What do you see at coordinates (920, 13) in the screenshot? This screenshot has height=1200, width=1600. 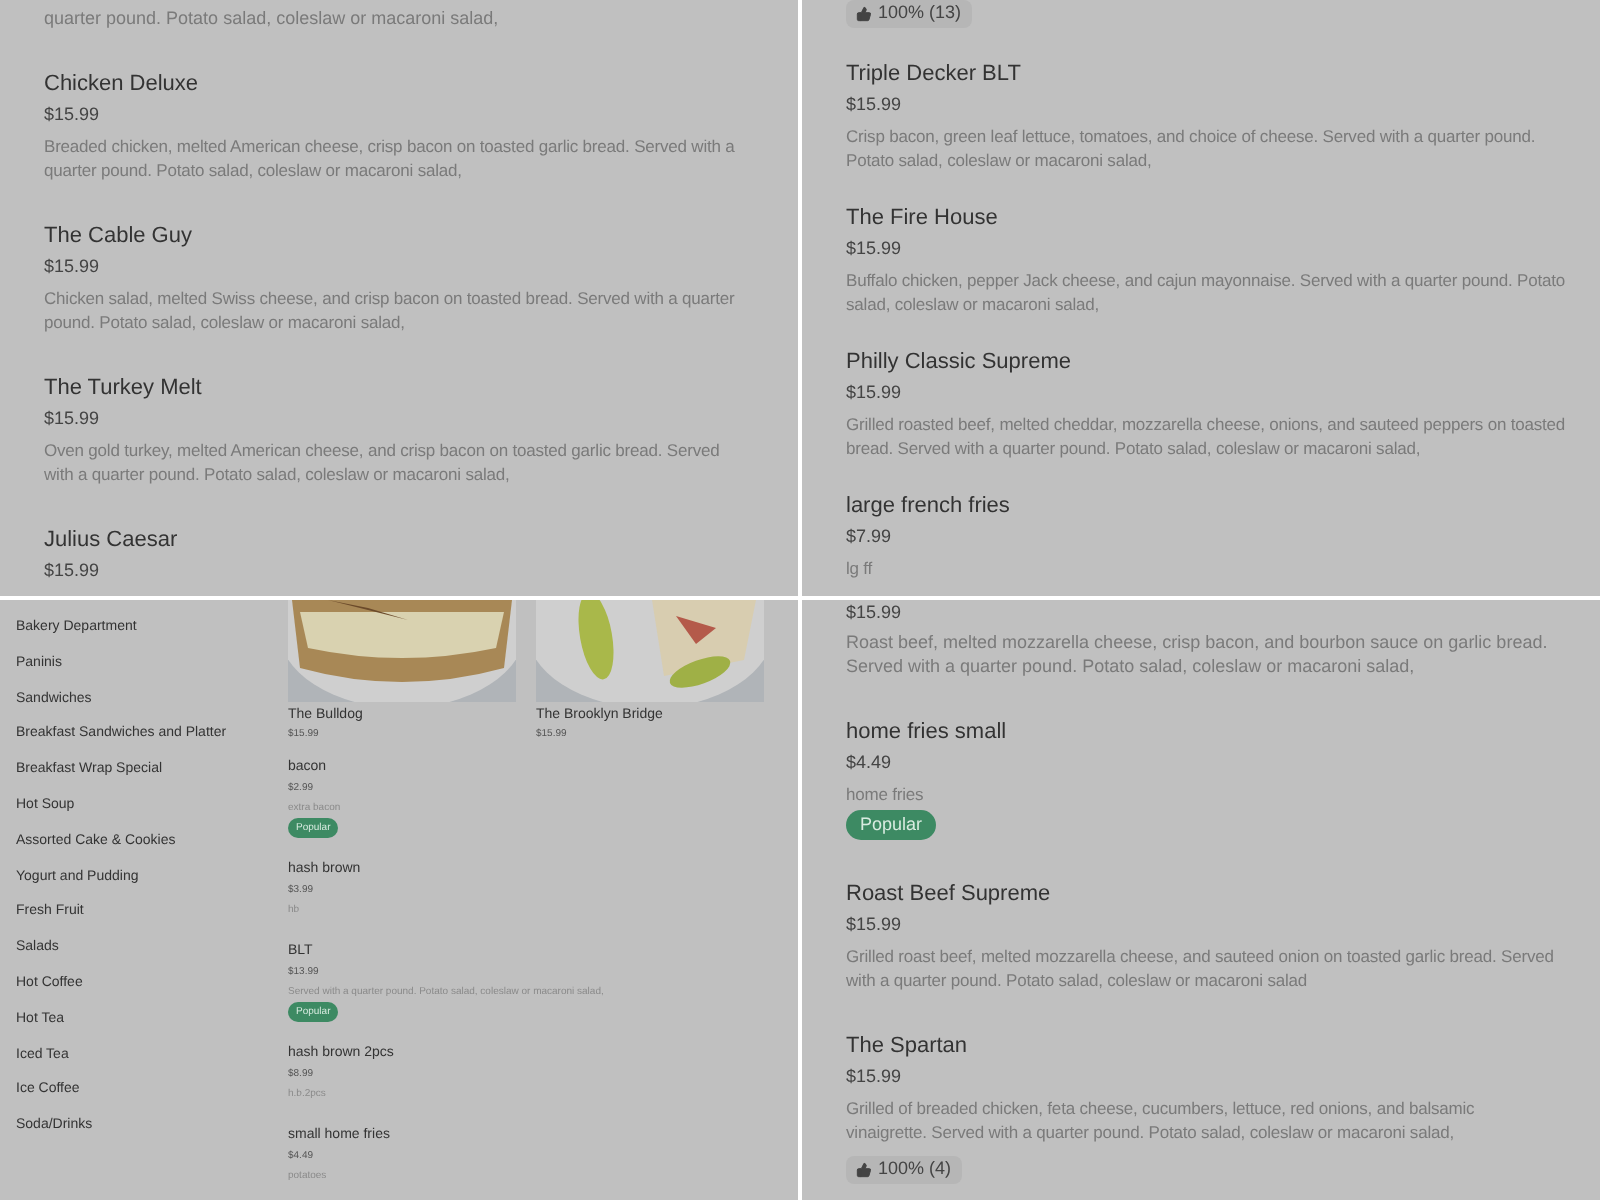 I see `rating-text: 100% (13)` at bounding box center [920, 13].